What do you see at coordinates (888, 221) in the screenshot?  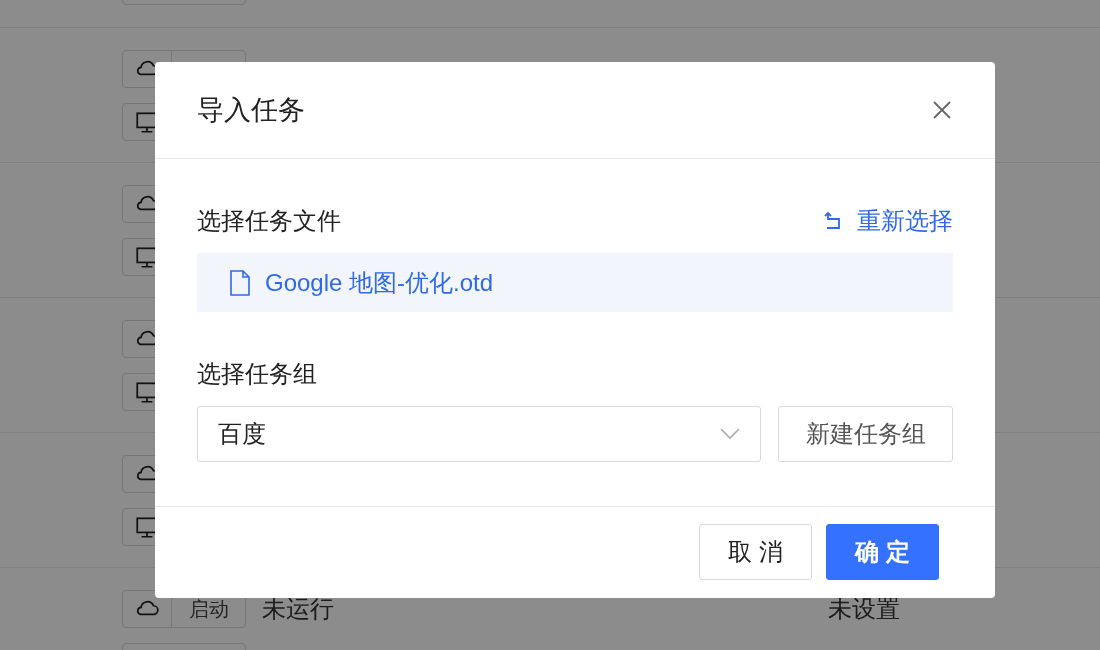 I see `reselect-link: 重新选择` at bounding box center [888, 221].